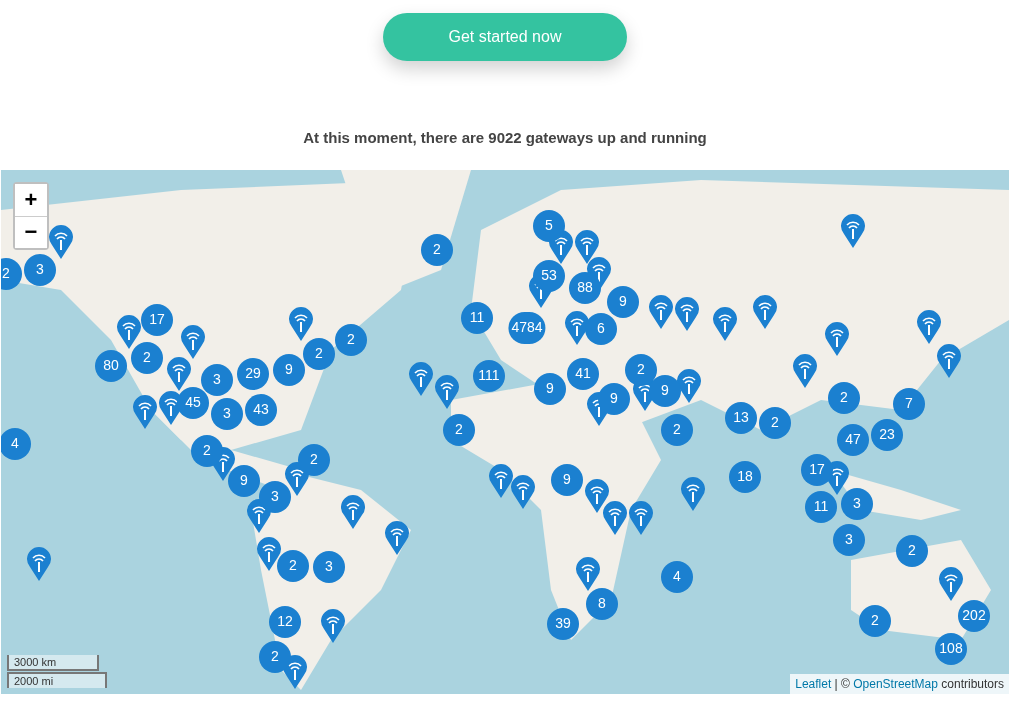  I want to click on scale-label: 3000 km, so click(53, 662).